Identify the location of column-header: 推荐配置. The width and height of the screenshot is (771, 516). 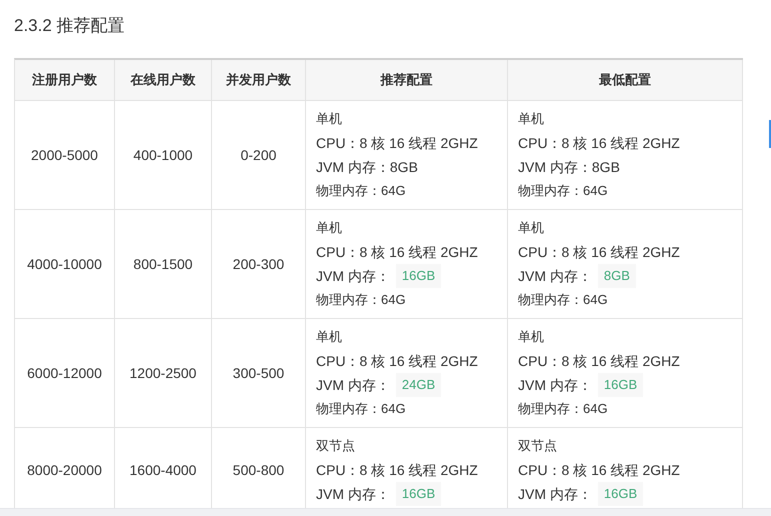
(407, 80).